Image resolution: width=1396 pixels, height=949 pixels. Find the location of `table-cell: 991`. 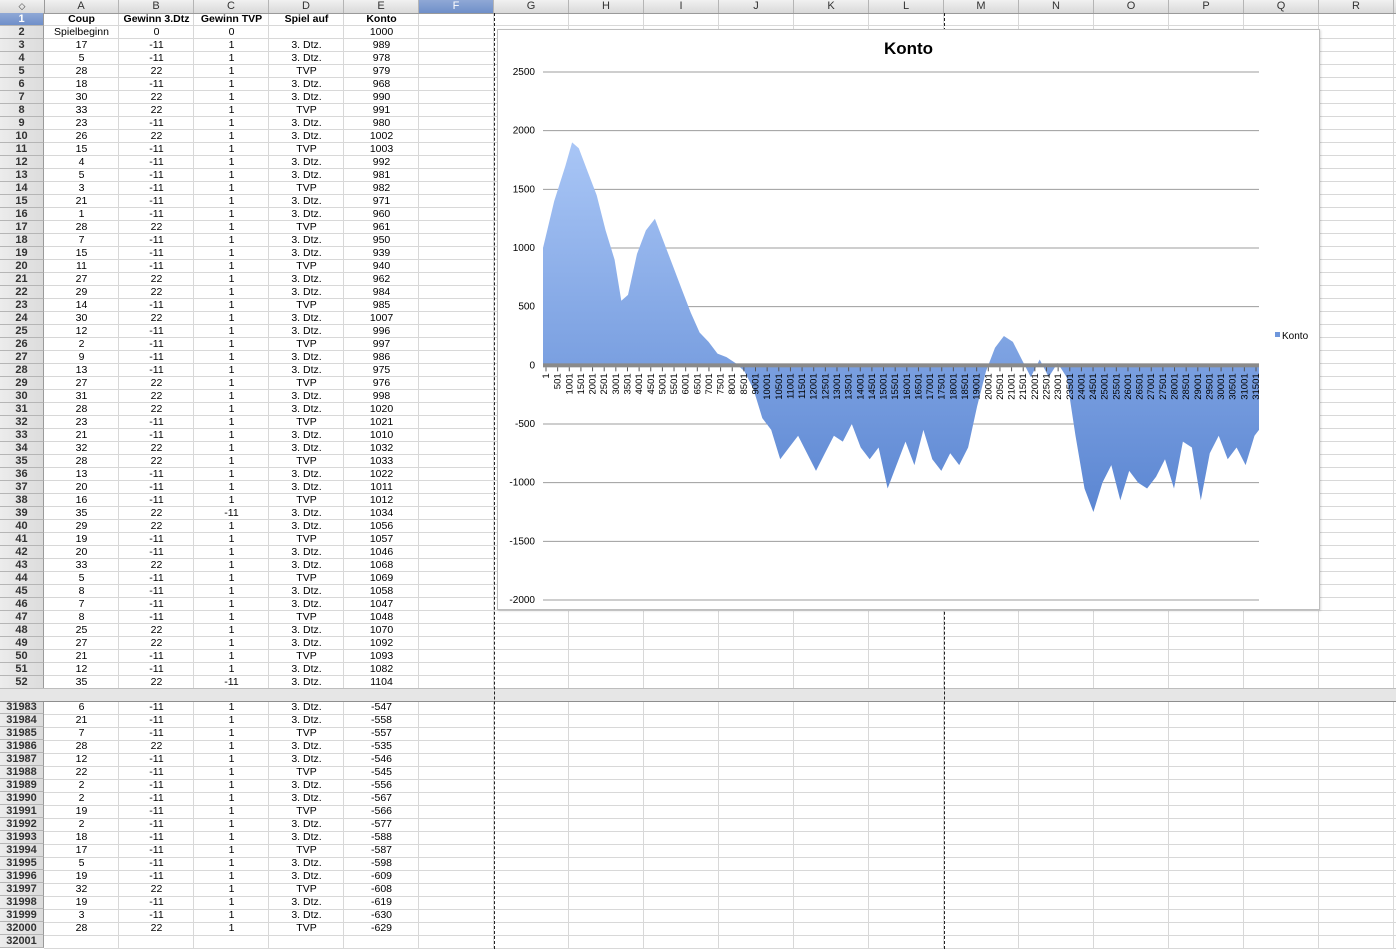

table-cell: 991 is located at coordinates (381, 110).